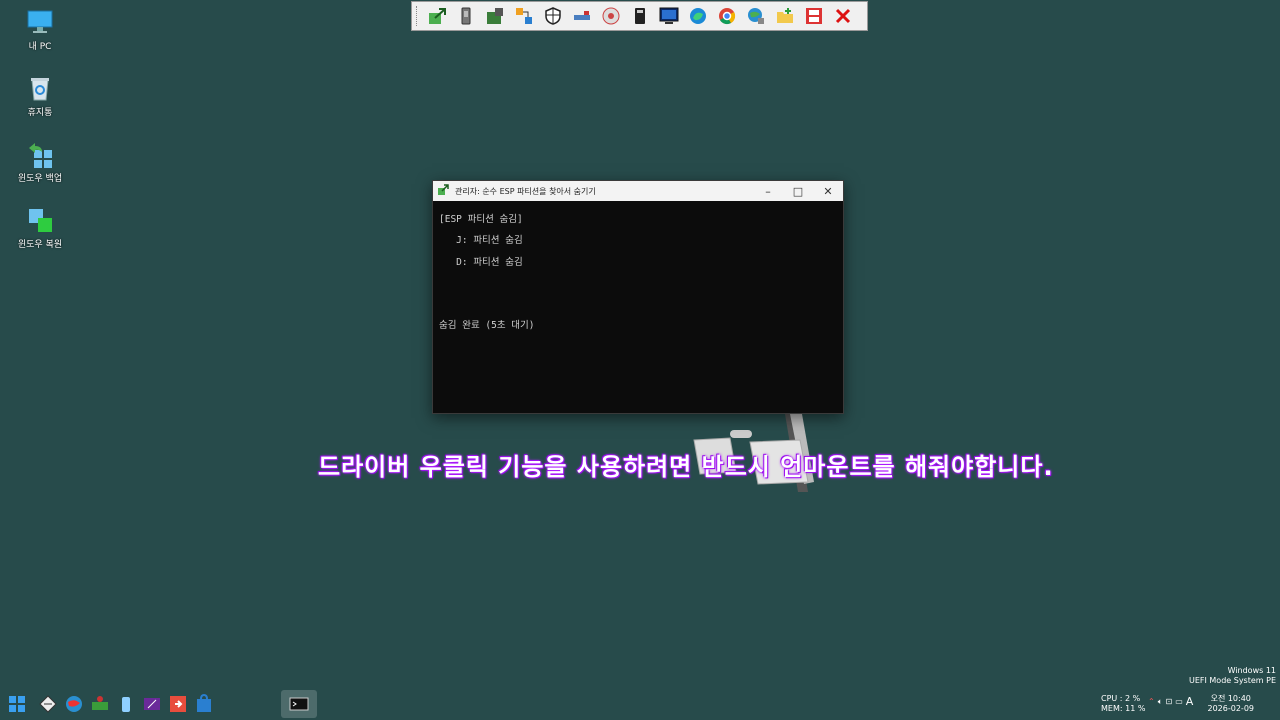 This screenshot has width=1280, height=720. Describe the element at coordinates (668, 16) in the screenshot. I see `monitor-settings-icon` at that location.